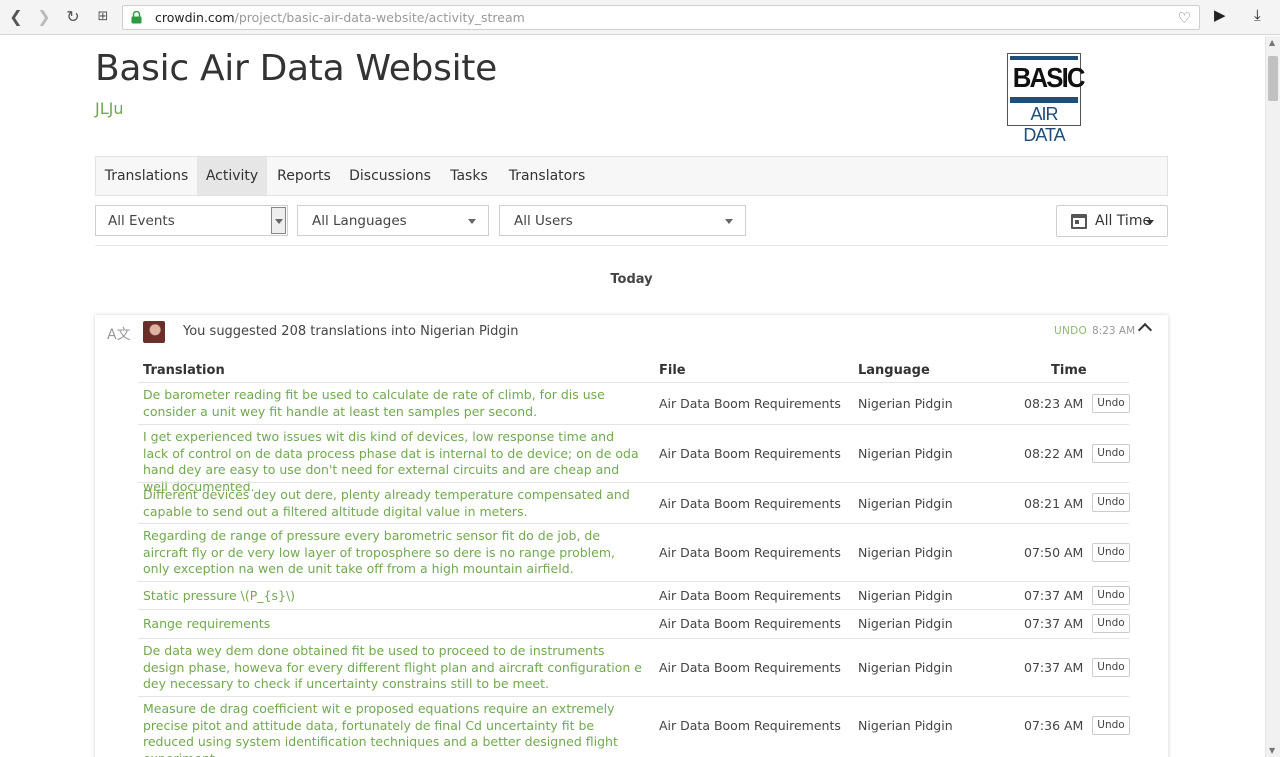 This screenshot has width=1280, height=757. I want to click on reload-icon: ↻, so click(73, 17).